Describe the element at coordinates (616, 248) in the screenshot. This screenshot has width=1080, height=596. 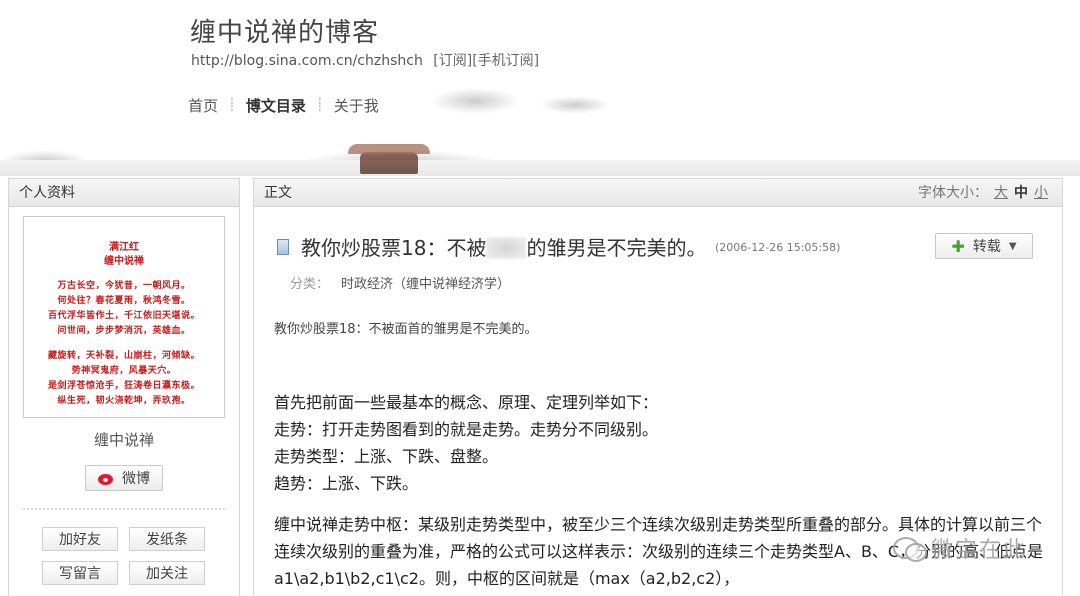
I see `post-title-suffix: 的雏男是不完美的。` at that location.